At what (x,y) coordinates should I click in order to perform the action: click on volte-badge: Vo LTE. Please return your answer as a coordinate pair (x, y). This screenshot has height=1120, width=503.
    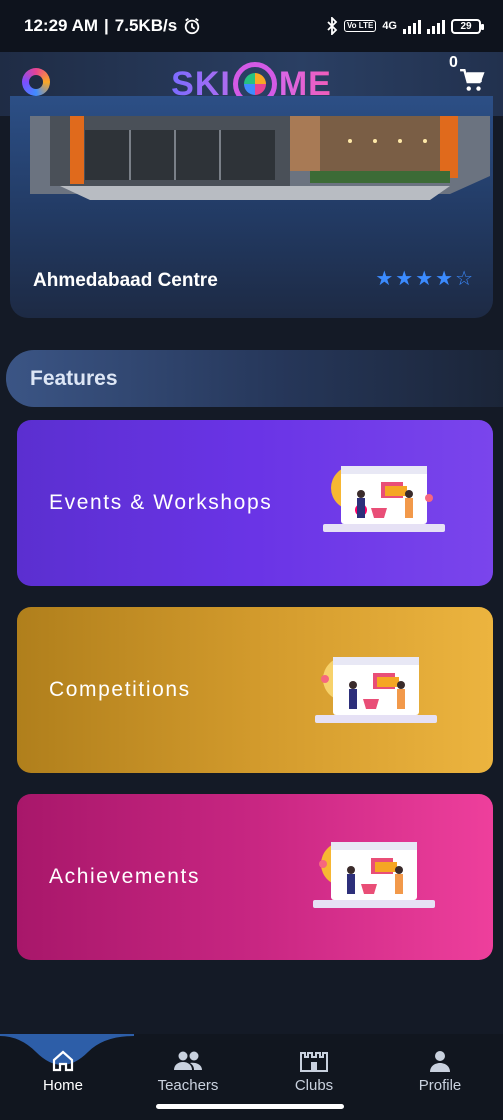
    Looking at the image, I should click on (360, 26).